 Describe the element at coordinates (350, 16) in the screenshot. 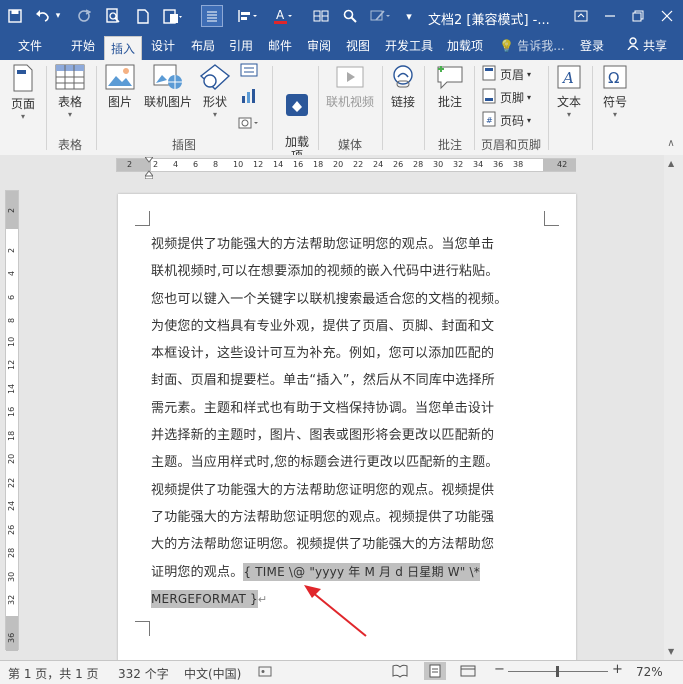

I see `find-icon` at that location.